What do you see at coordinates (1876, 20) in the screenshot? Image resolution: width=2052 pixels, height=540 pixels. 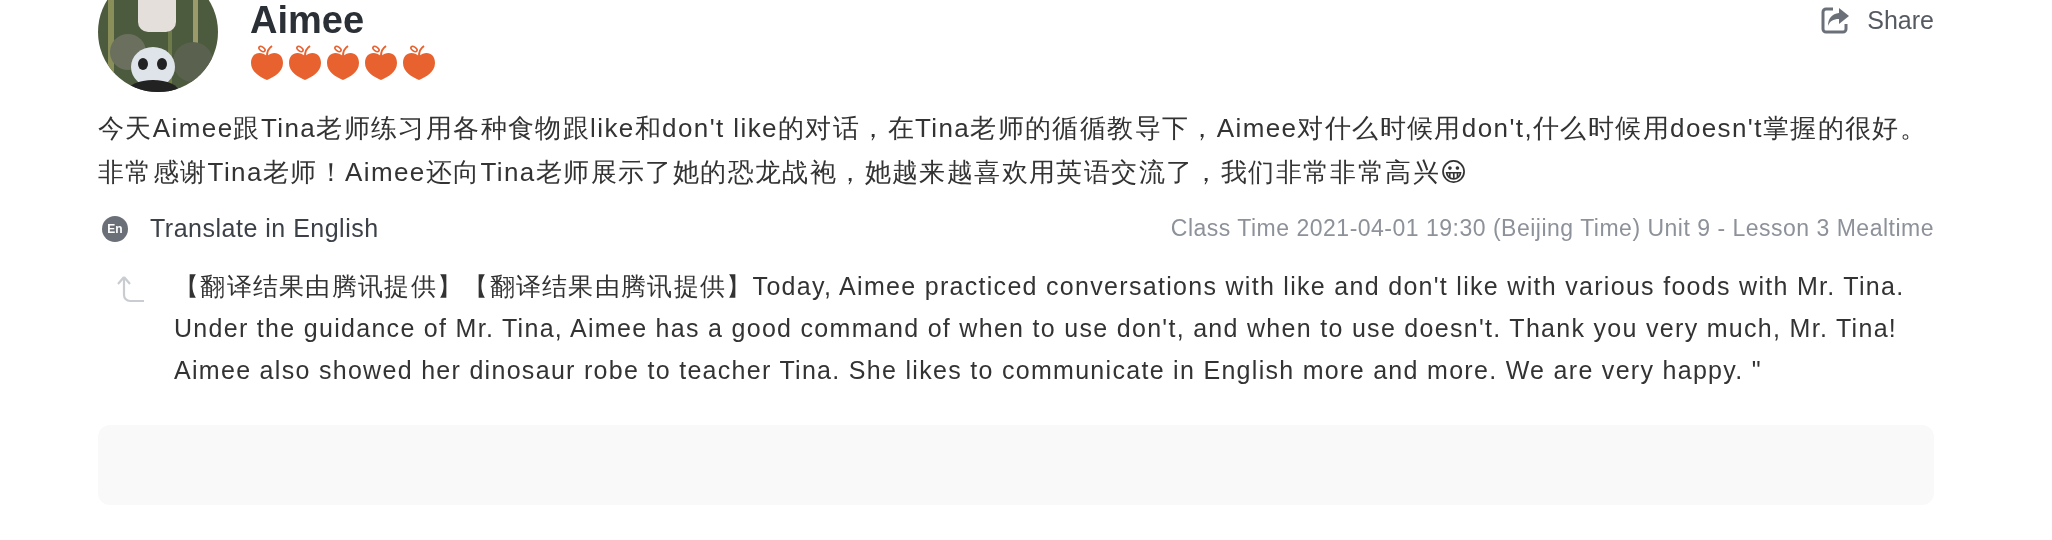 I see `share-button: Share` at bounding box center [1876, 20].